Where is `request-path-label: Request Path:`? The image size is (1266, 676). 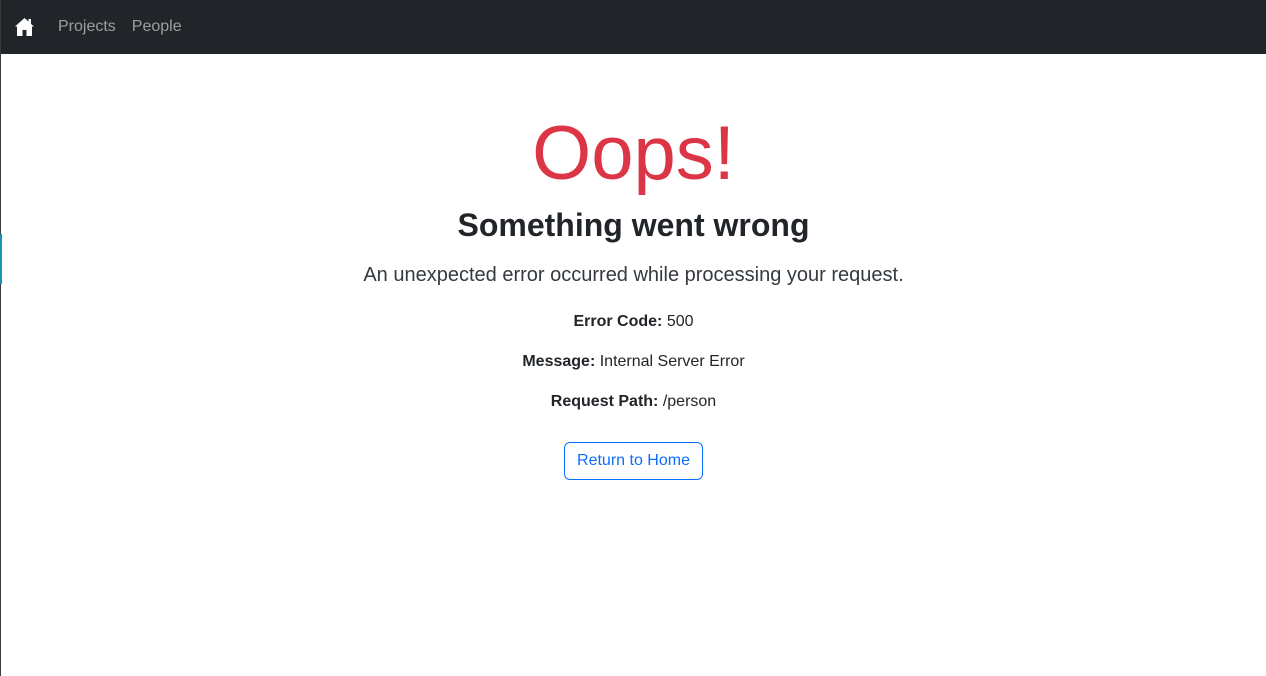
request-path-label: Request Path: is located at coordinates (604, 402).